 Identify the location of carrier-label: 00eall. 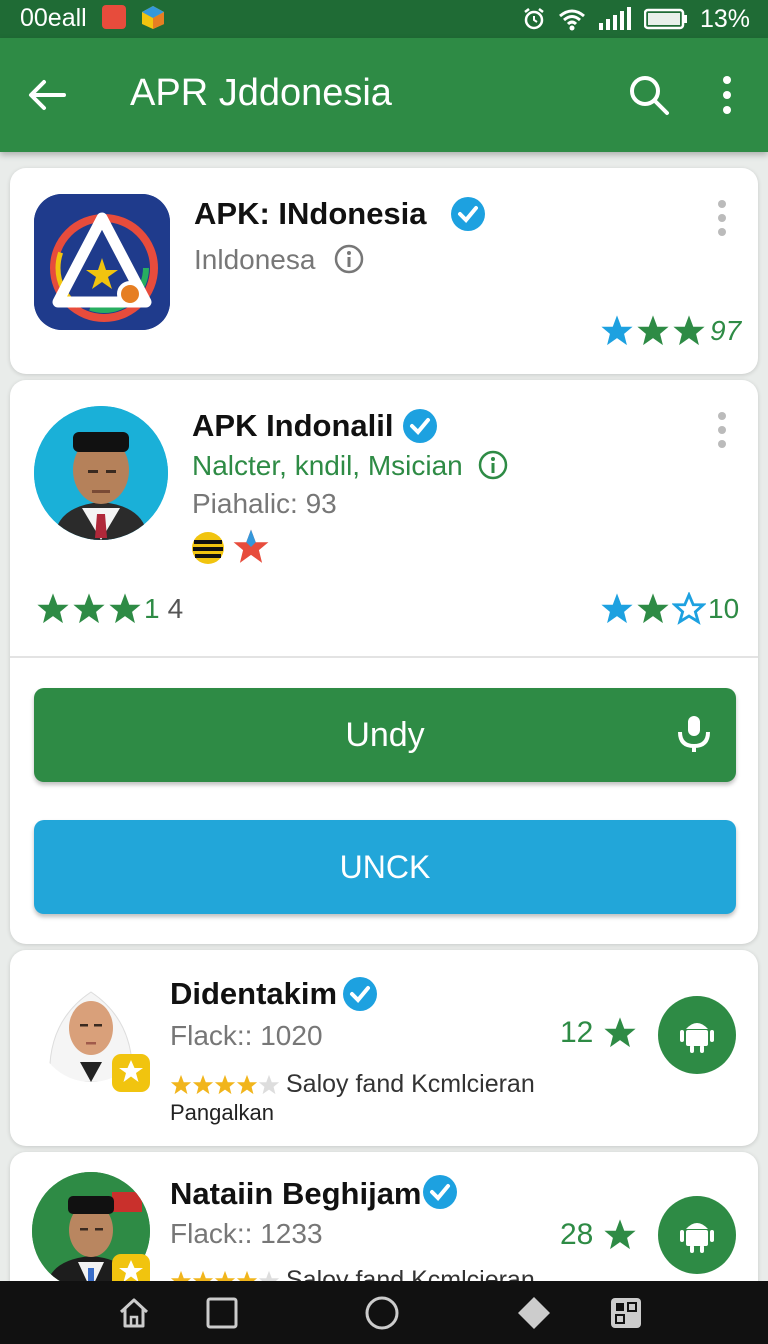
(53, 18).